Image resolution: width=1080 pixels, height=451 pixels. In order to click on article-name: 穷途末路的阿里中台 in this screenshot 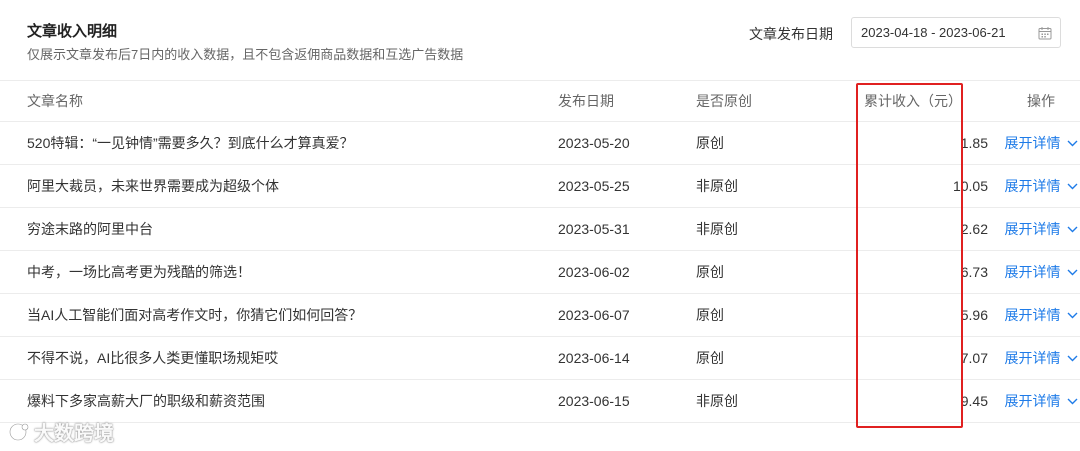, I will do `click(279, 229)`.